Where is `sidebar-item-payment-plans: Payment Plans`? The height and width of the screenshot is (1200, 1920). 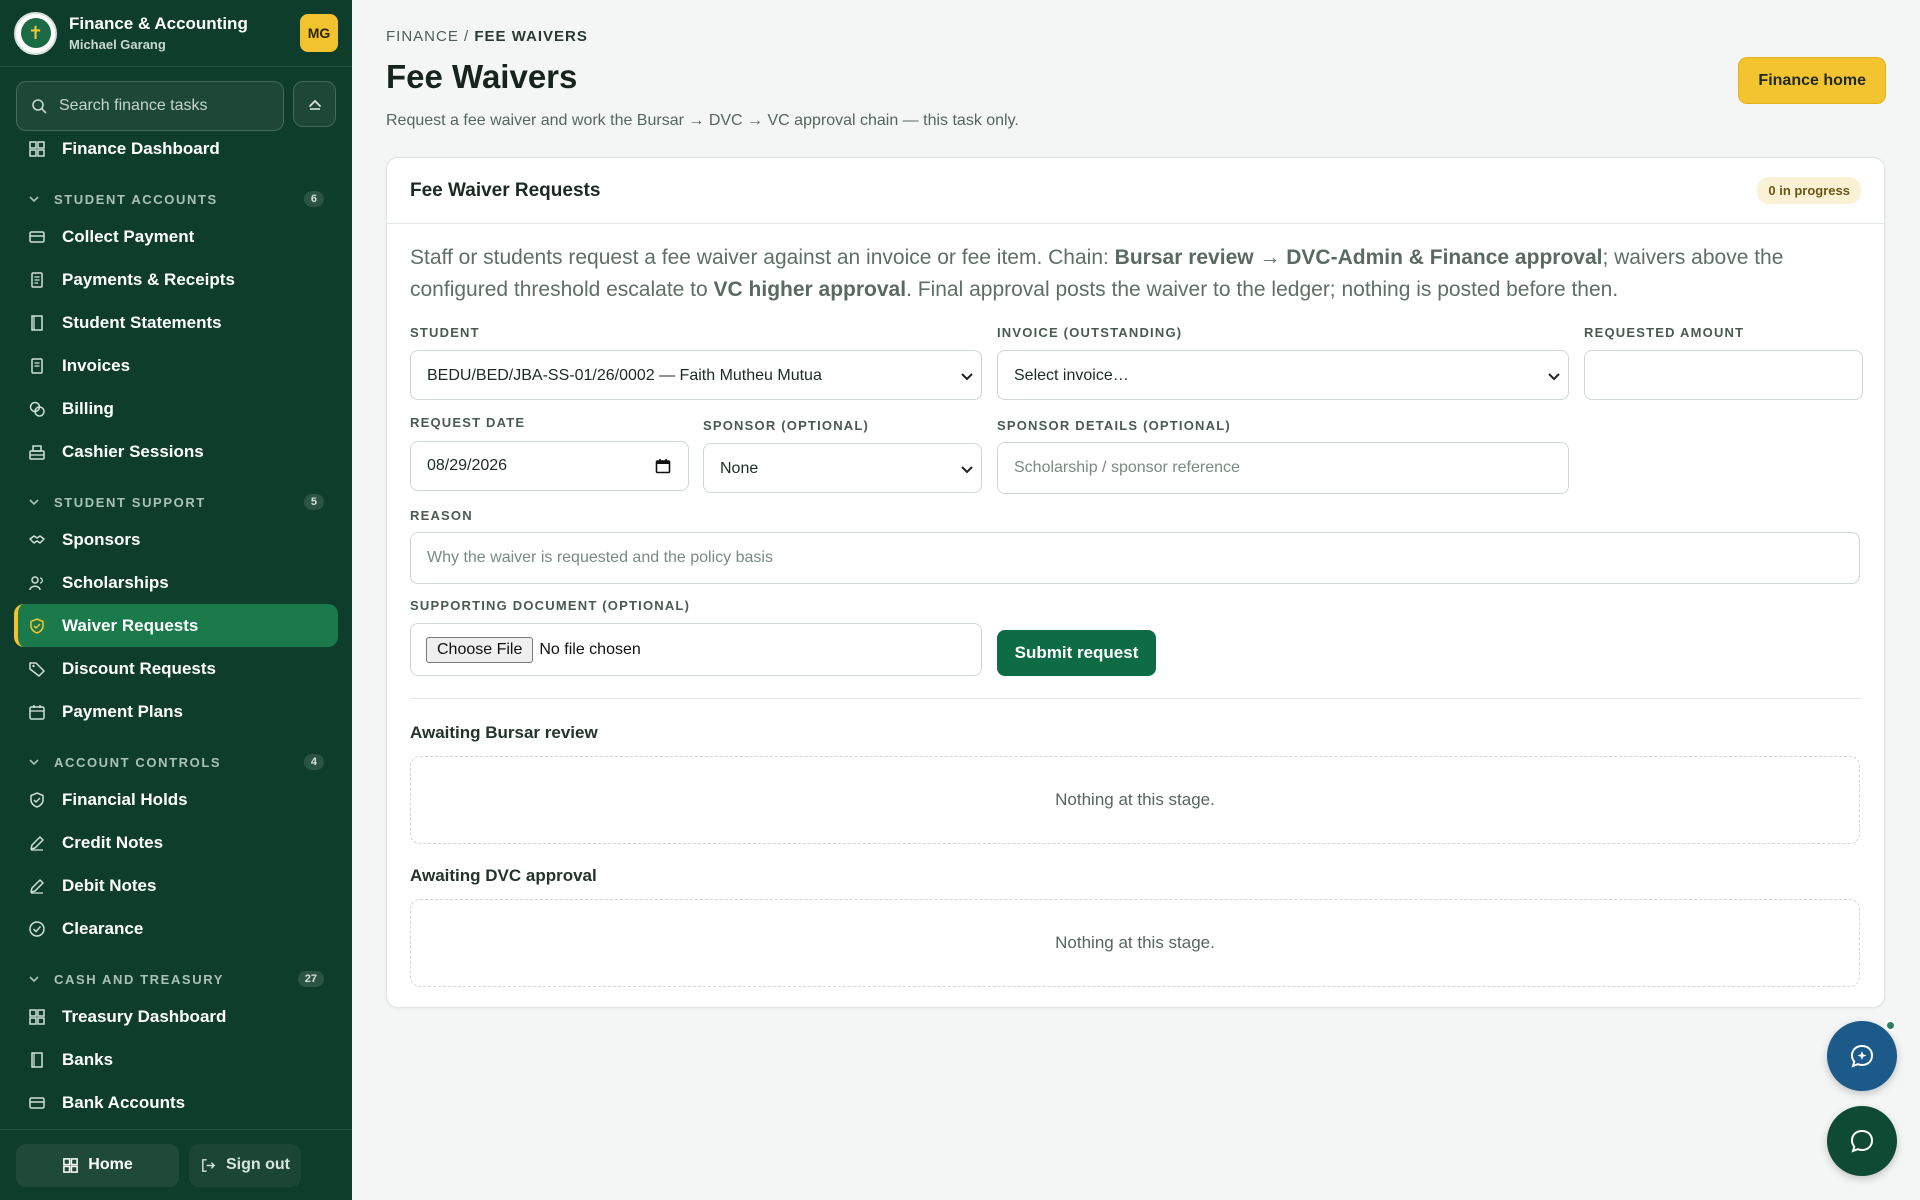 sidebar-item-payment-plans: Payment Plans is located at coordinates (176, 711).